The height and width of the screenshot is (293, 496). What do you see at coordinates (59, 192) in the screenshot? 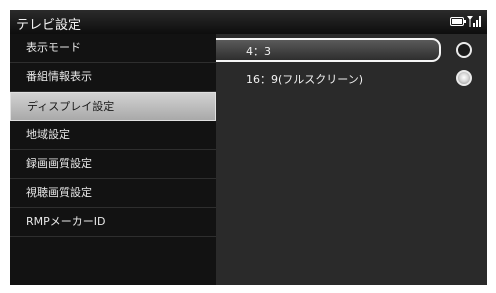
I see `menu-item-label: 視聴画質設定` at bounding box center [59, 192].